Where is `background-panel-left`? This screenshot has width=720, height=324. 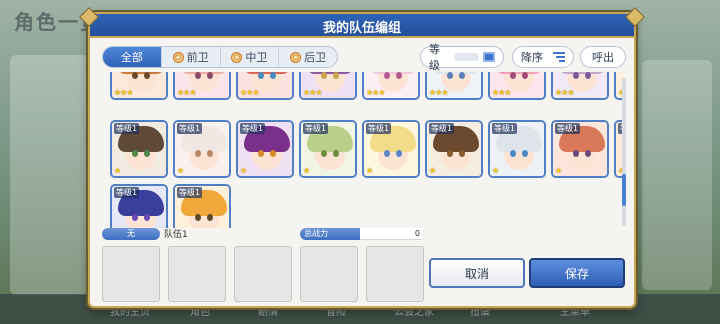 background-panel-left is located at coordinates (50, 175).